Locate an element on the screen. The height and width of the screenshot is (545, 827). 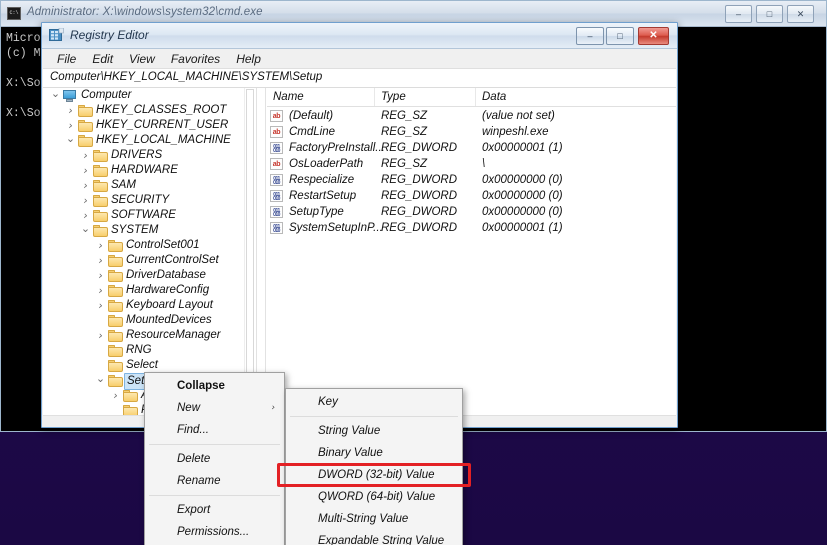
tree-node: ⌄ HKEY_LOCAL_MACHINE is located at coordinates (149, 140).